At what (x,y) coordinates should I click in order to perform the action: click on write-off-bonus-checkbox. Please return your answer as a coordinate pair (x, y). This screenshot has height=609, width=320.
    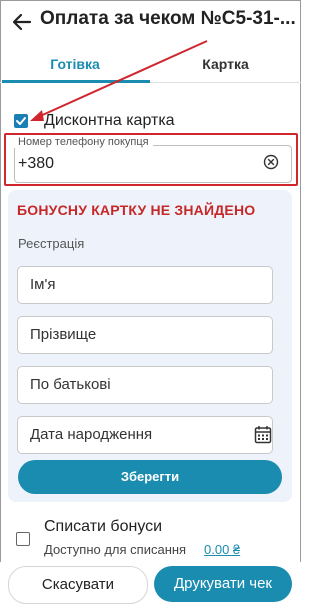
    Looking at the image, I should click on (23, 539).